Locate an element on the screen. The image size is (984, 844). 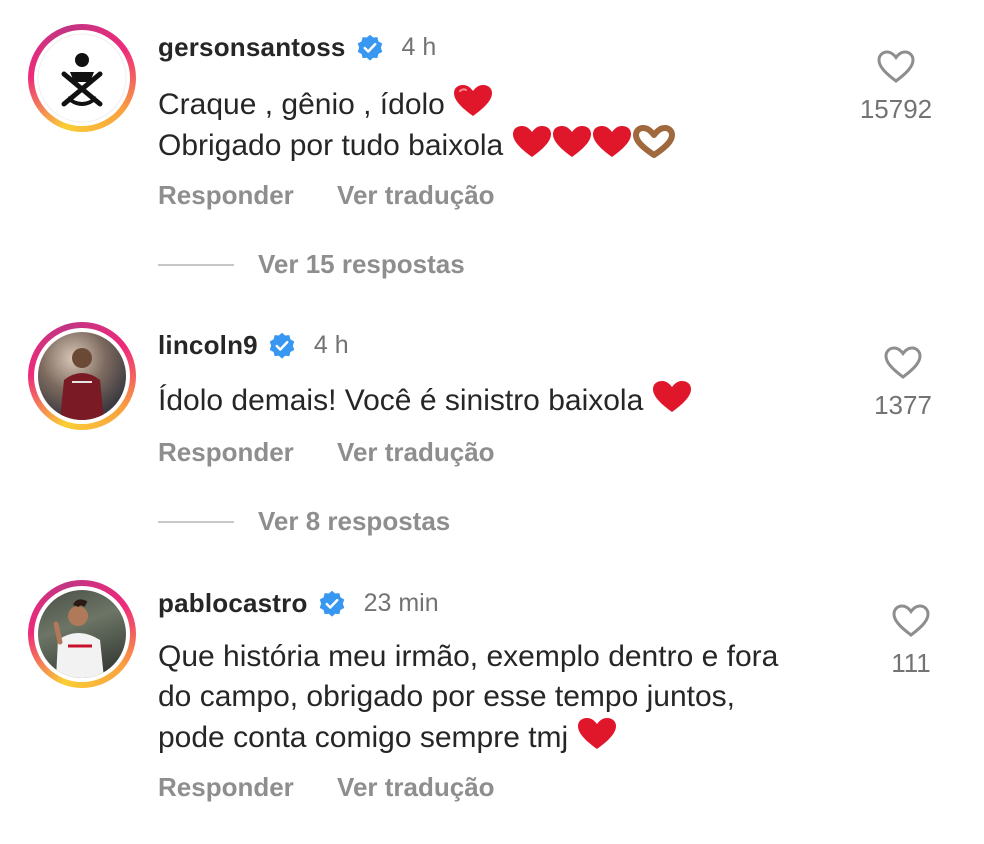
username: pablocastro is located at coordinates (233, 603).